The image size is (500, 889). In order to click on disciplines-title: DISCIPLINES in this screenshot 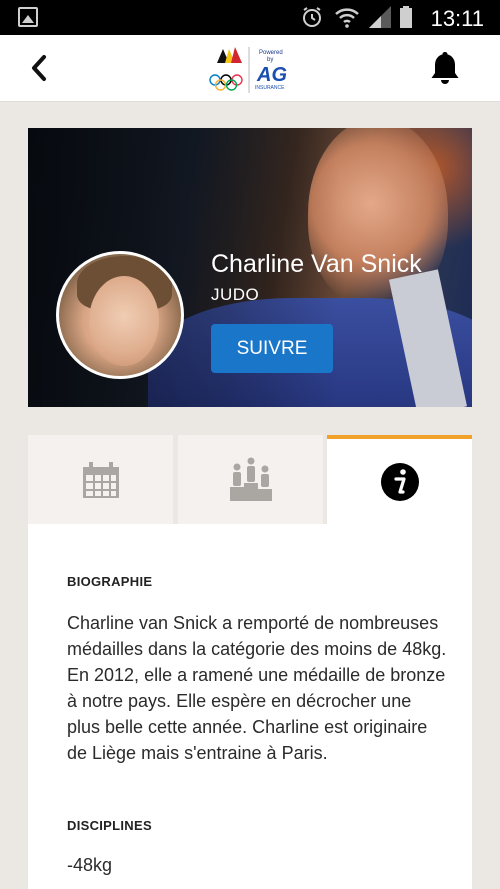, I will do `click(109, 825)`.